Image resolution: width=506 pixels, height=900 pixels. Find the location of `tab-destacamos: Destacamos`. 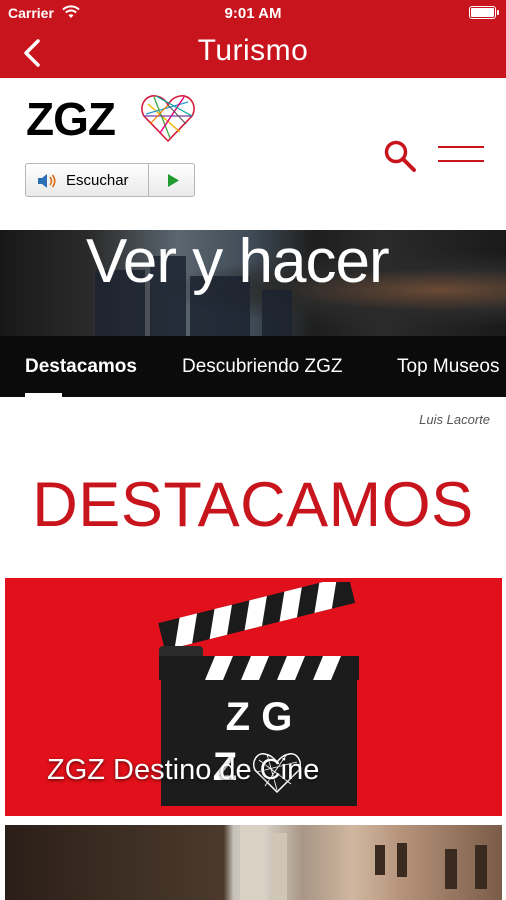

tab-destacamos: Destacamos is located at coordinates (81, 367).